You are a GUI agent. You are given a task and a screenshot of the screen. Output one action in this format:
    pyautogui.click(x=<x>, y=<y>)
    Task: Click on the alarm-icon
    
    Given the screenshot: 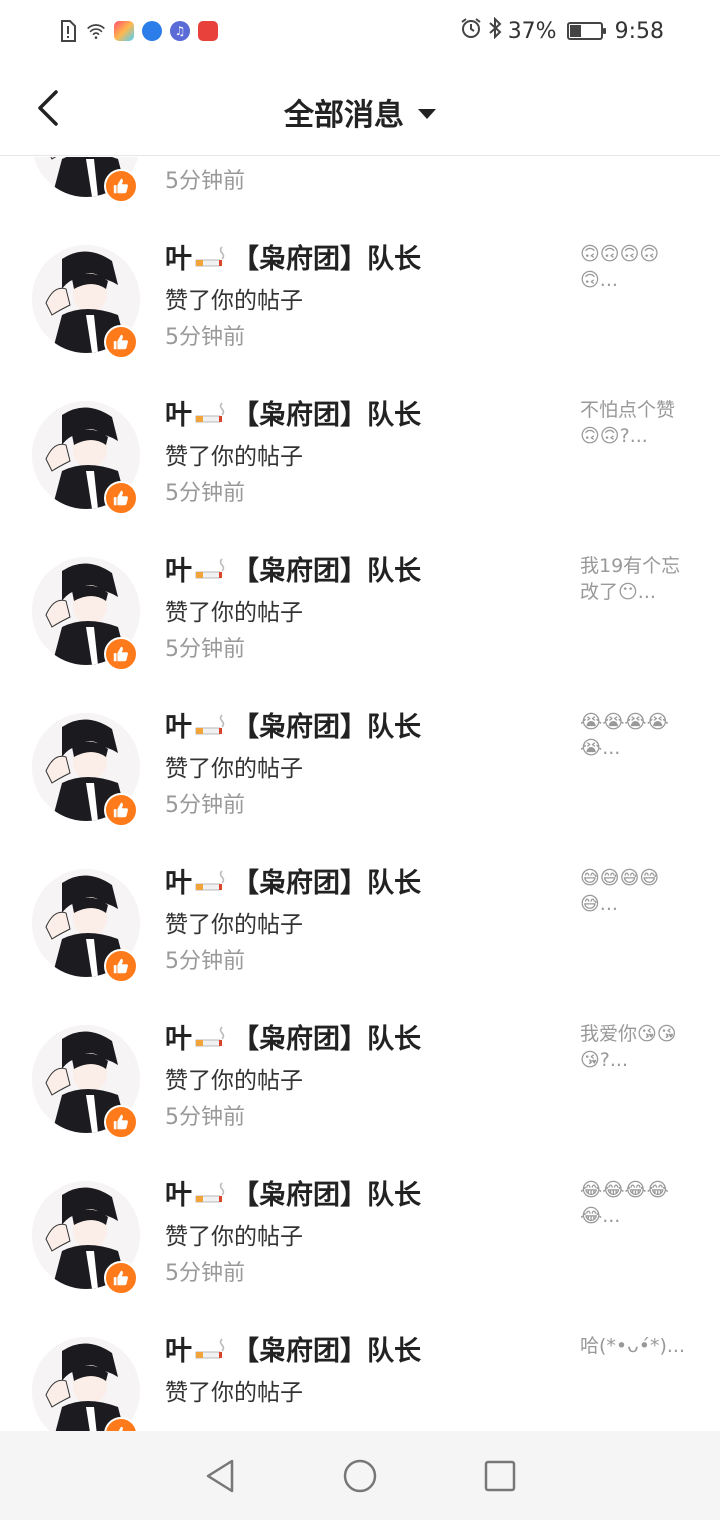 What is the action you would take?
    pyautogui.click(x=471, y=31)
    